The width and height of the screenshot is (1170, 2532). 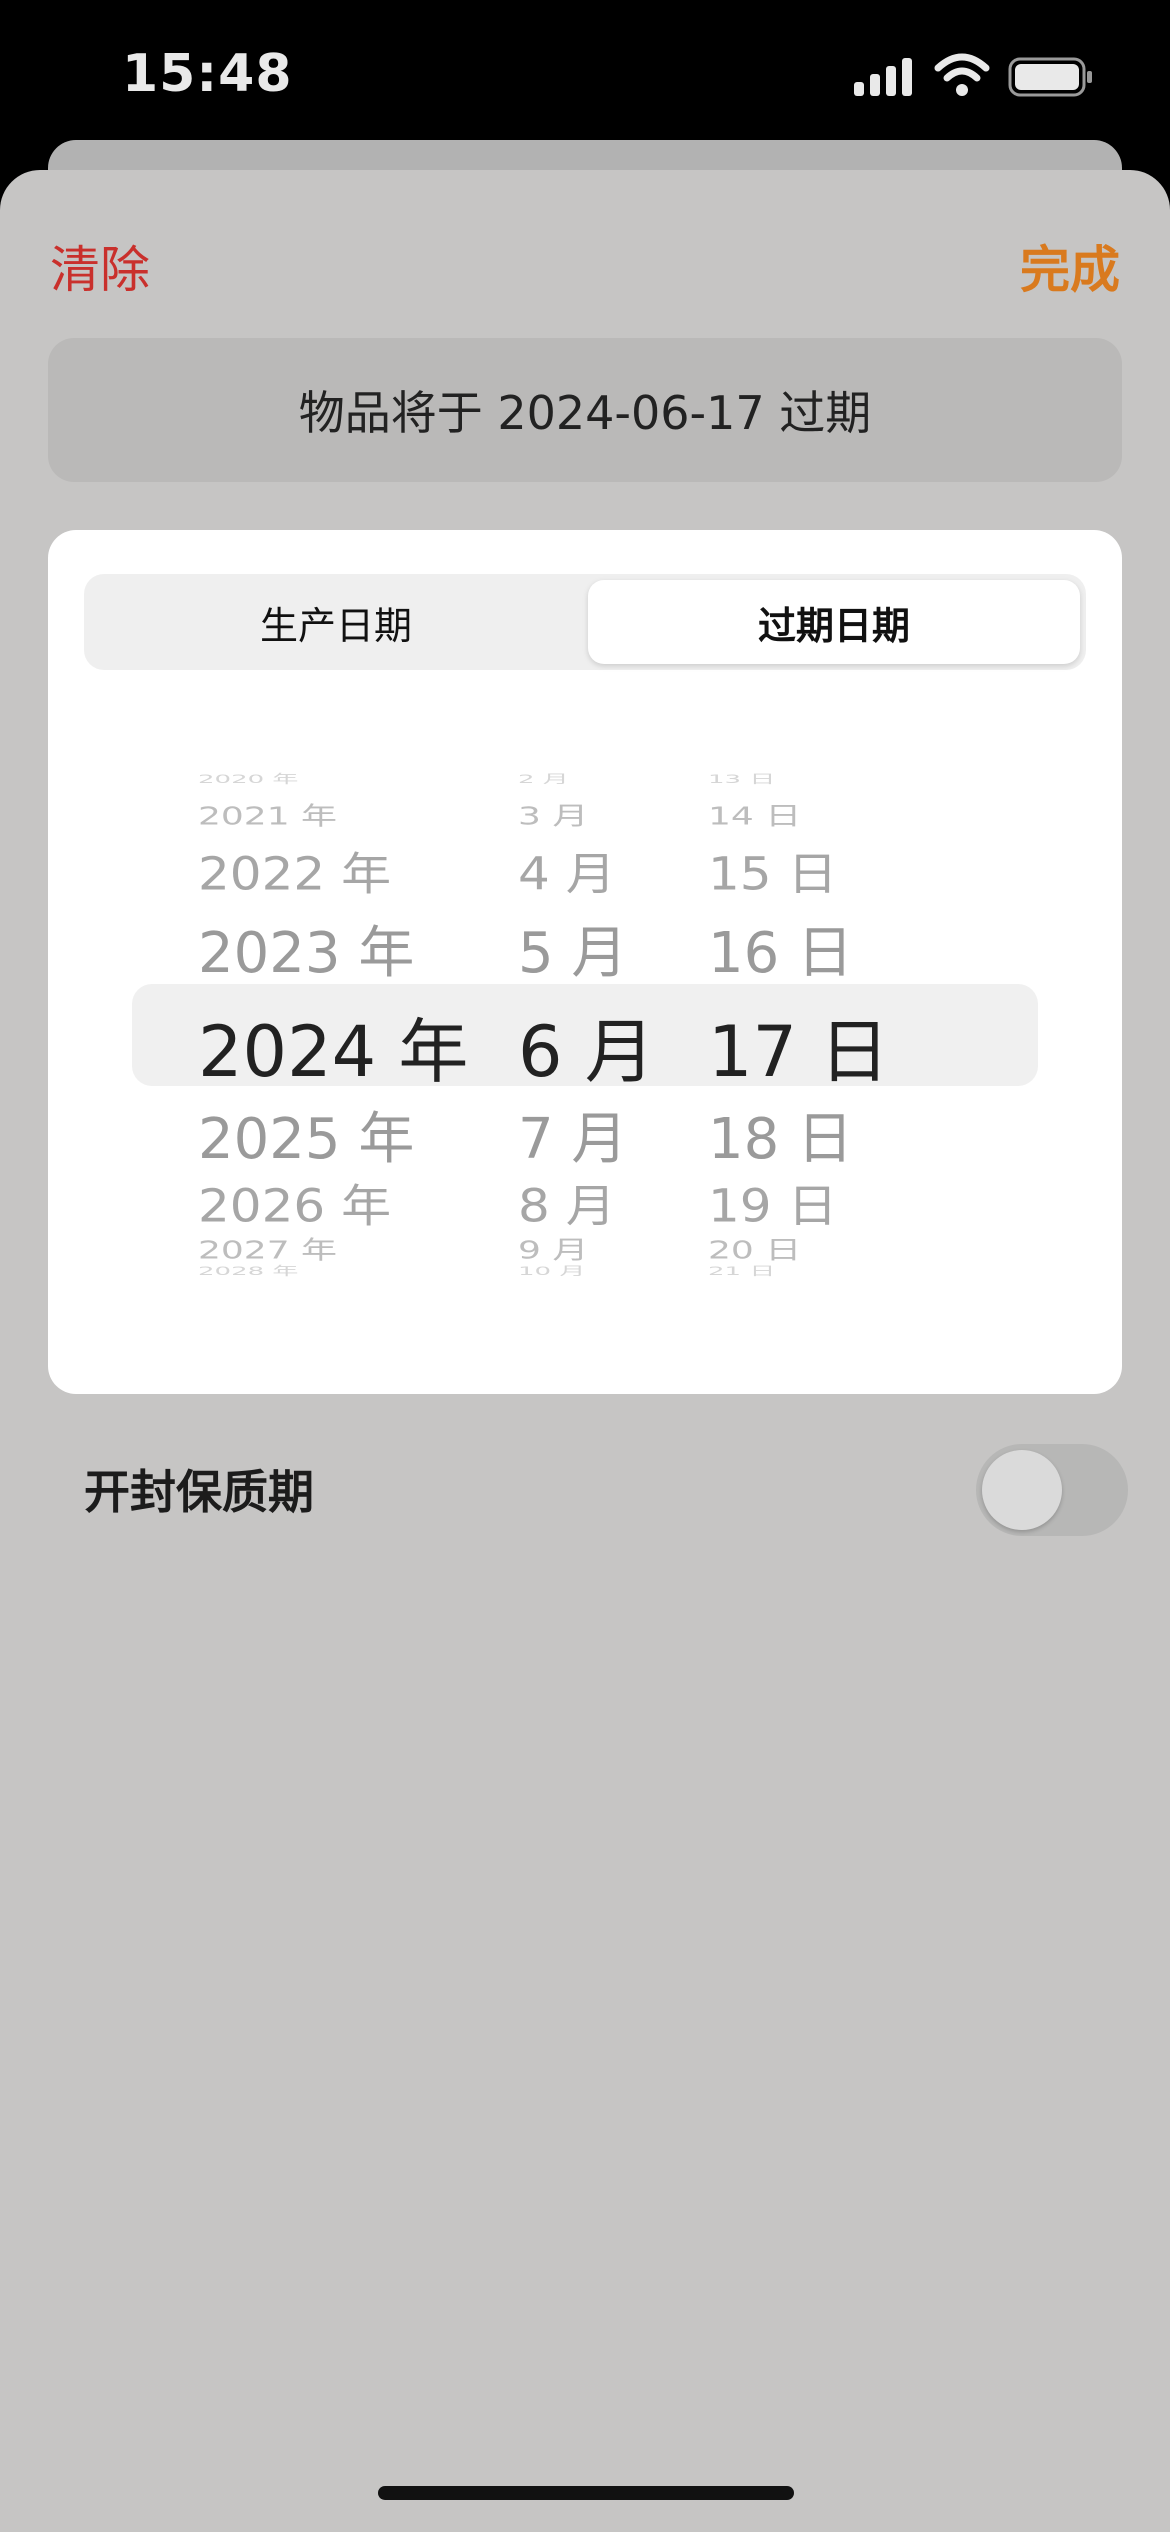 What do you see at coordinates (593, 948) in the screenshot?
I see `month-option: 5 月` at bounding box center [593, 948].